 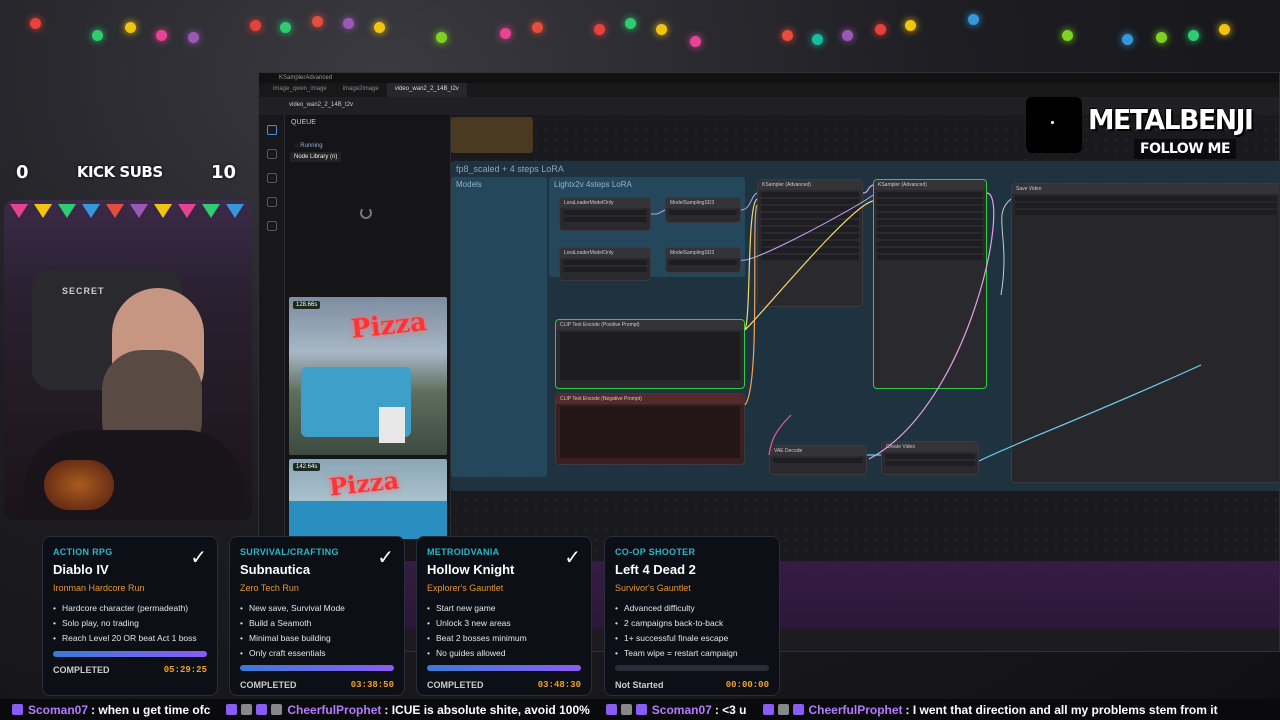 I want to click on card-variant: Survivor's Gauntlet, so click(x=653, y=588).